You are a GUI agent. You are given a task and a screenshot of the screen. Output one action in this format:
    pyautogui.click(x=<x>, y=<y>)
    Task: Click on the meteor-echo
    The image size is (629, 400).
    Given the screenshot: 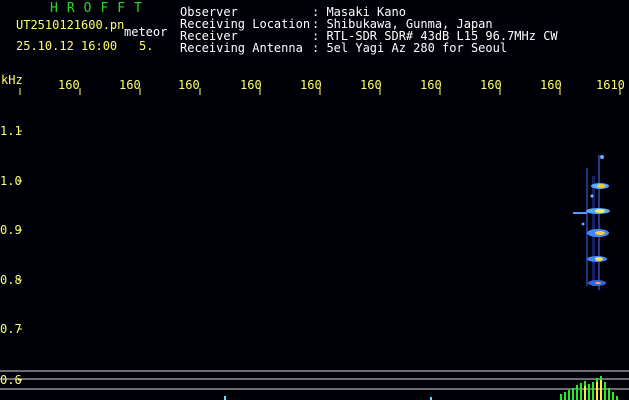 What is the action you would take?
    pyautogui.click(x=591, y=222)
    